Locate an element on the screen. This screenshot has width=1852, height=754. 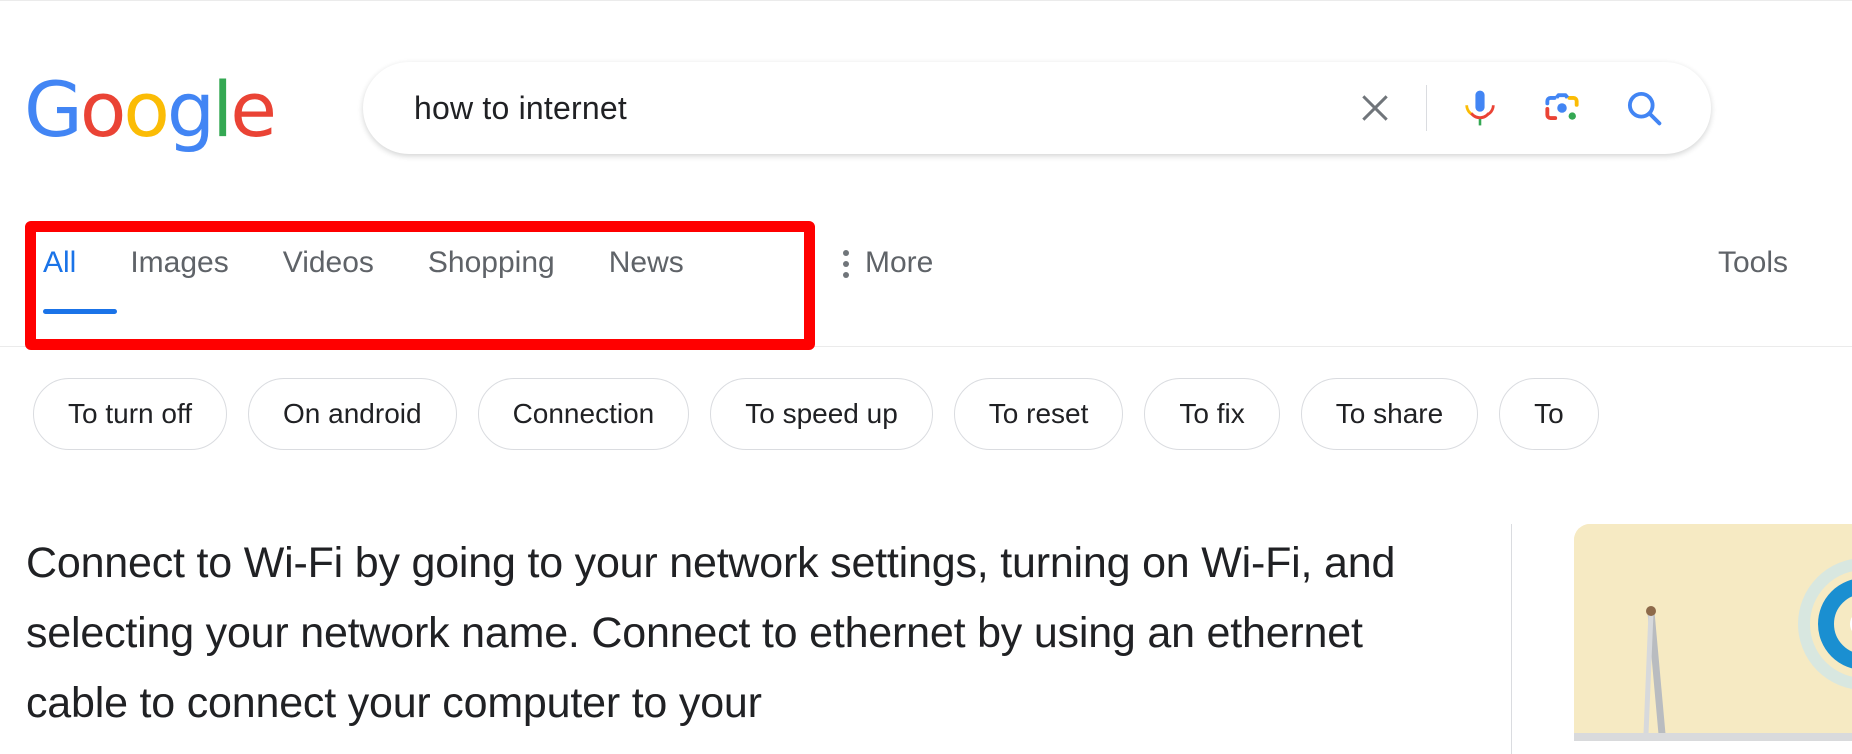
overflow-dots-icon is located at coordinates (846, 263).